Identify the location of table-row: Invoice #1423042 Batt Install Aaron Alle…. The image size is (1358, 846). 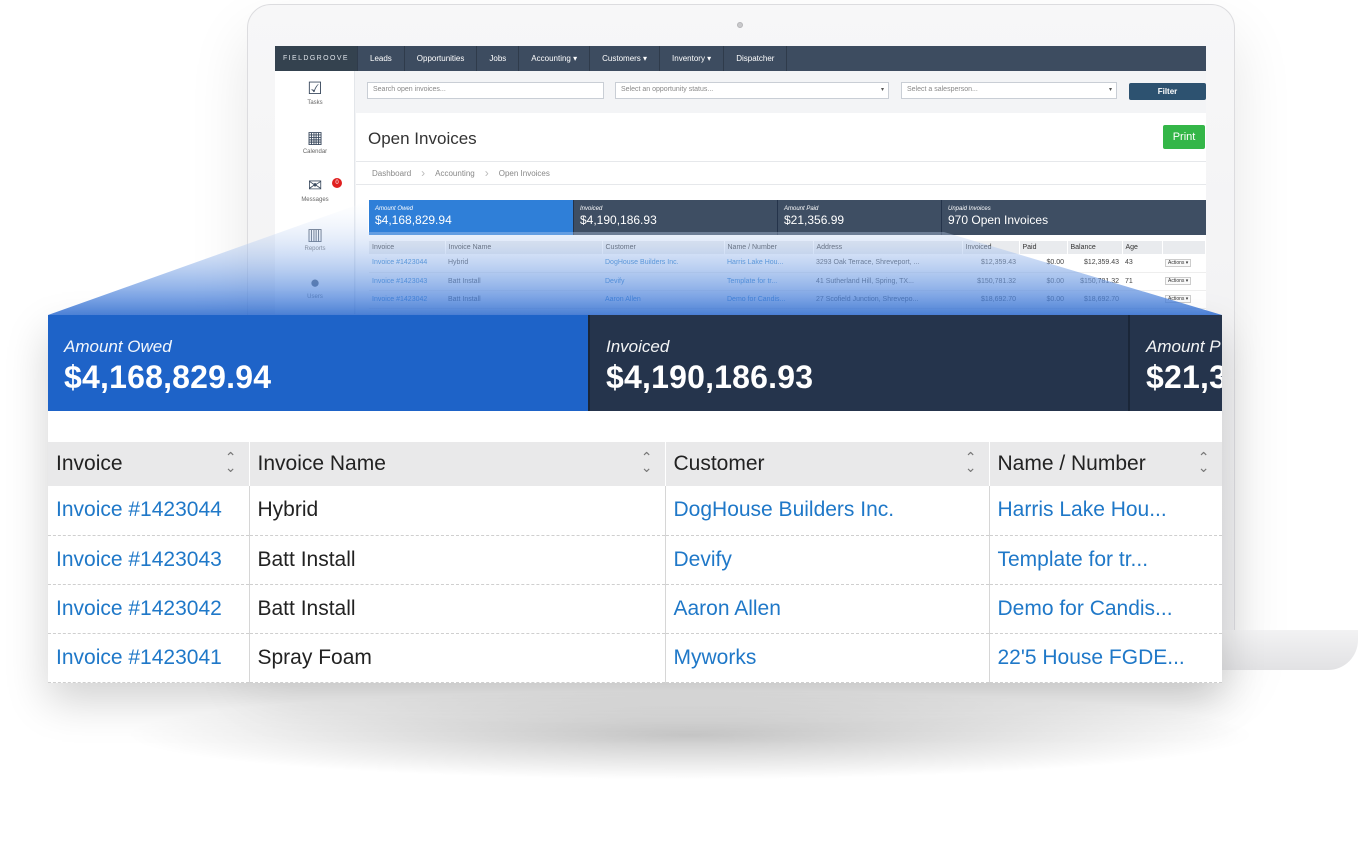
(635, 609).